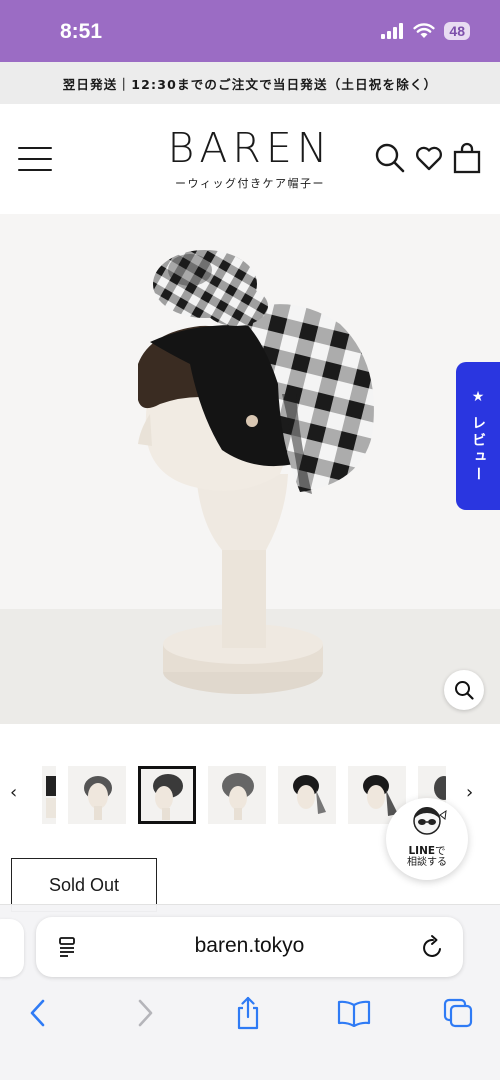 Image resolution: width=500 pixels, height=1080 pixels. Describe the element at coordinates (81, 31) in the screenshot. I see `status-time: 8:51` at that location.